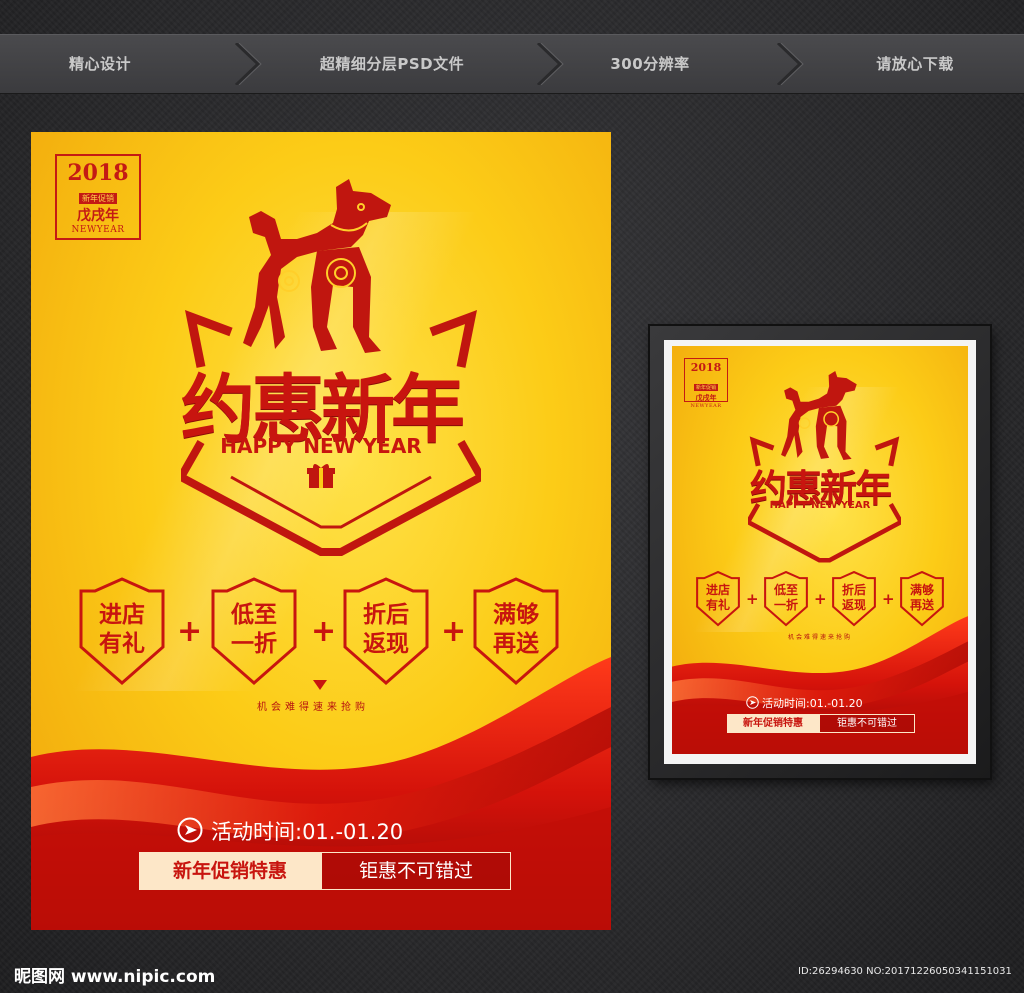 This screenshot has width=1024, height=993. I want to click on play-arrow-icon, so click(190, 830).